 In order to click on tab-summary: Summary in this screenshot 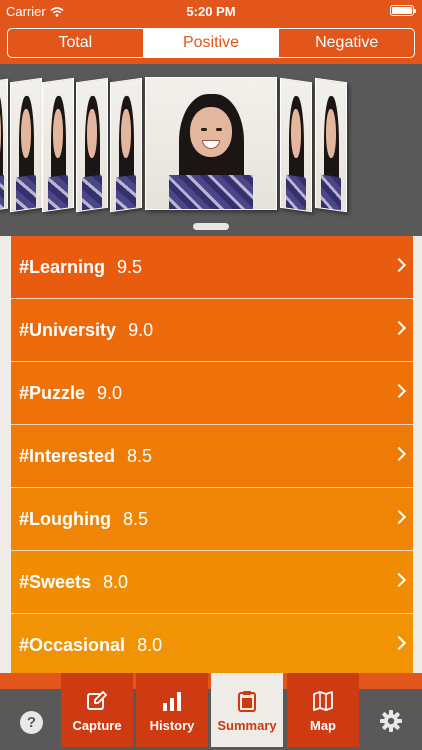, I will do `click(247, 710)`.